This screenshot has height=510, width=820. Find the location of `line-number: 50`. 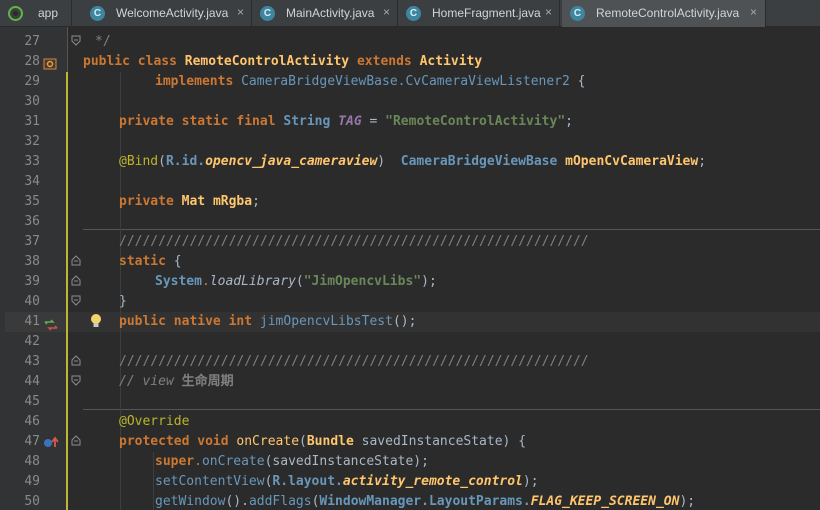

line-number: 50 is located at coordinates (32, 501).